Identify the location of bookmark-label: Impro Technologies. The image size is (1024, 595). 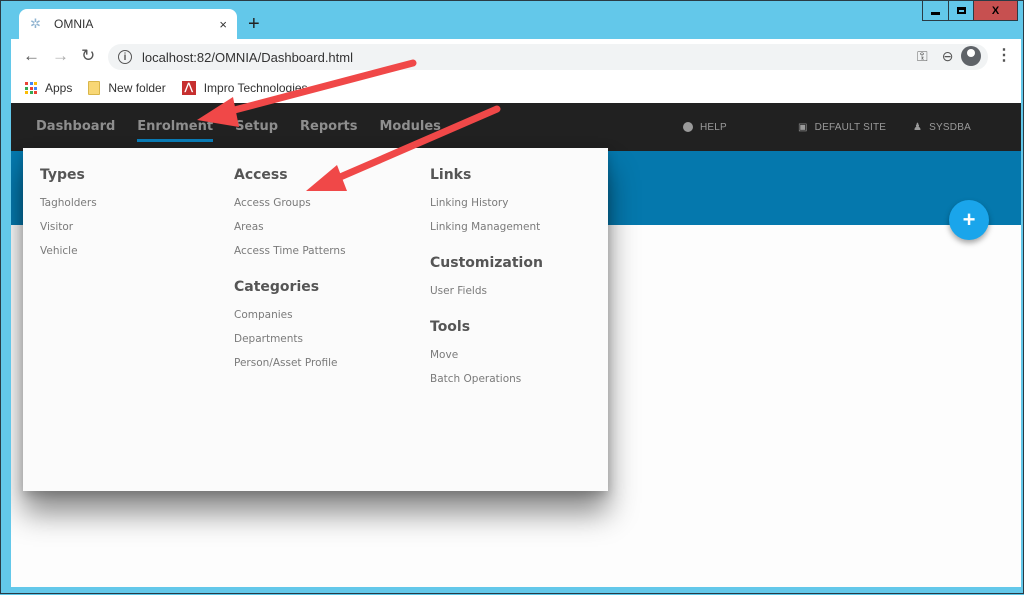
(255, 88).